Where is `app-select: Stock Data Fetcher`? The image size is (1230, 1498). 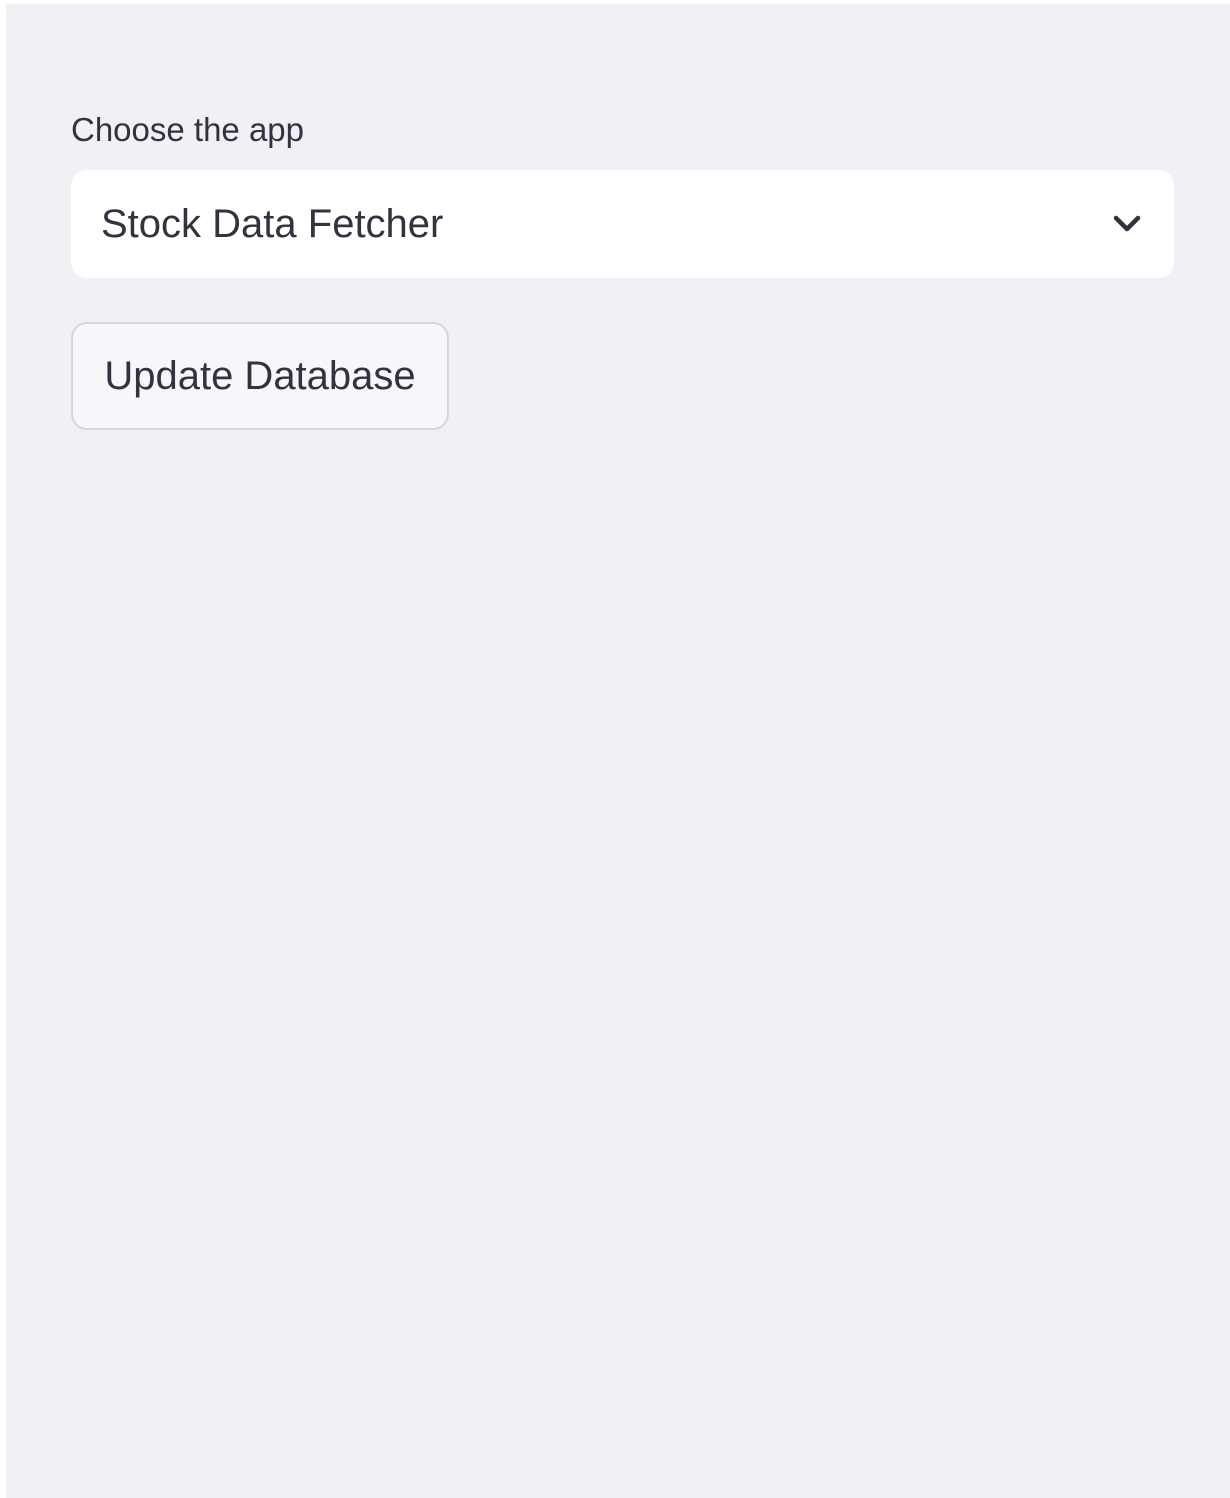
app-select: Stock Data Fetcher is located at coordinates (622, 224).